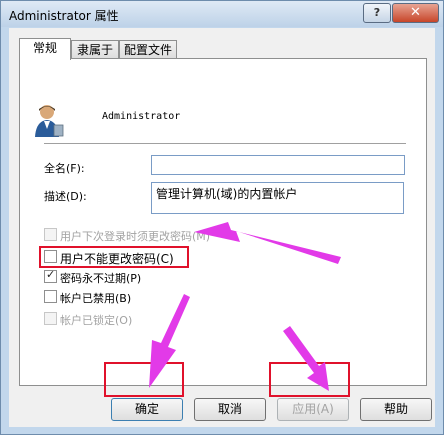 The height and width of the screenshot is (435, 444). I want to click on tab-general: 常规, so click(45, 49).